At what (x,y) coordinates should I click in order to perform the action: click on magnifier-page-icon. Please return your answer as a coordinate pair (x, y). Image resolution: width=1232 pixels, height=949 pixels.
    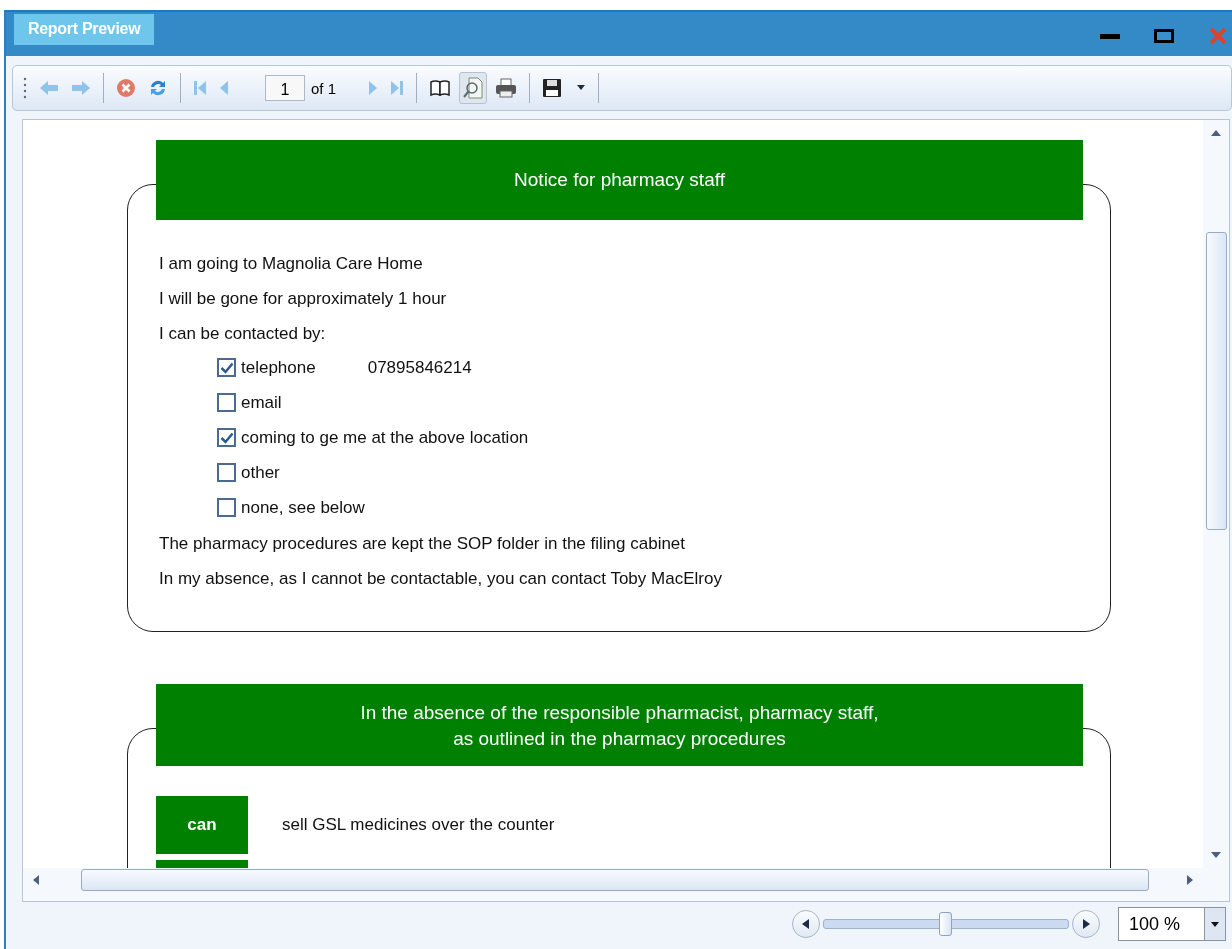
    Looking at the image, I should click on (473, 88).